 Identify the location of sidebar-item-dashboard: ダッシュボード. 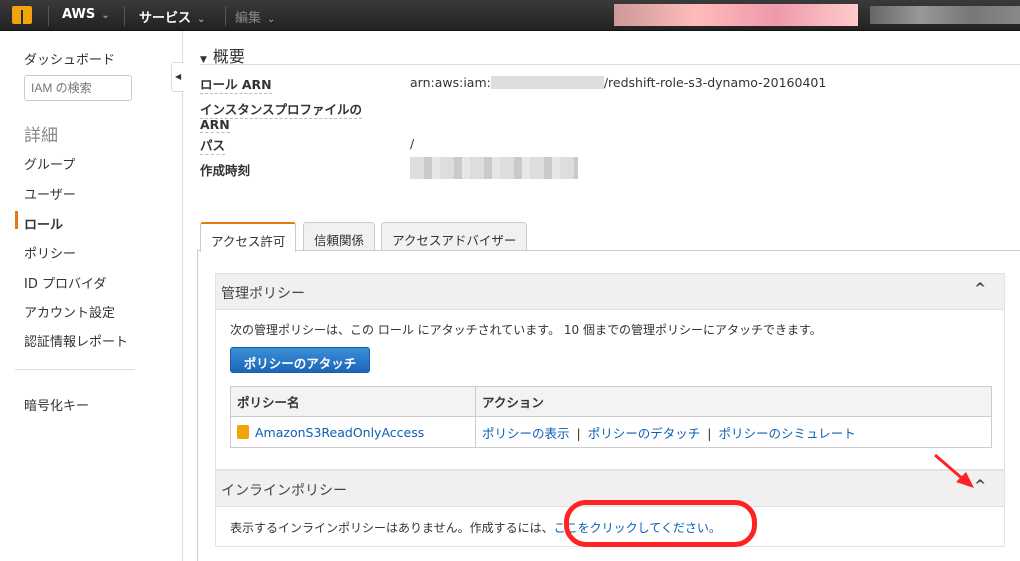
(69, 58).